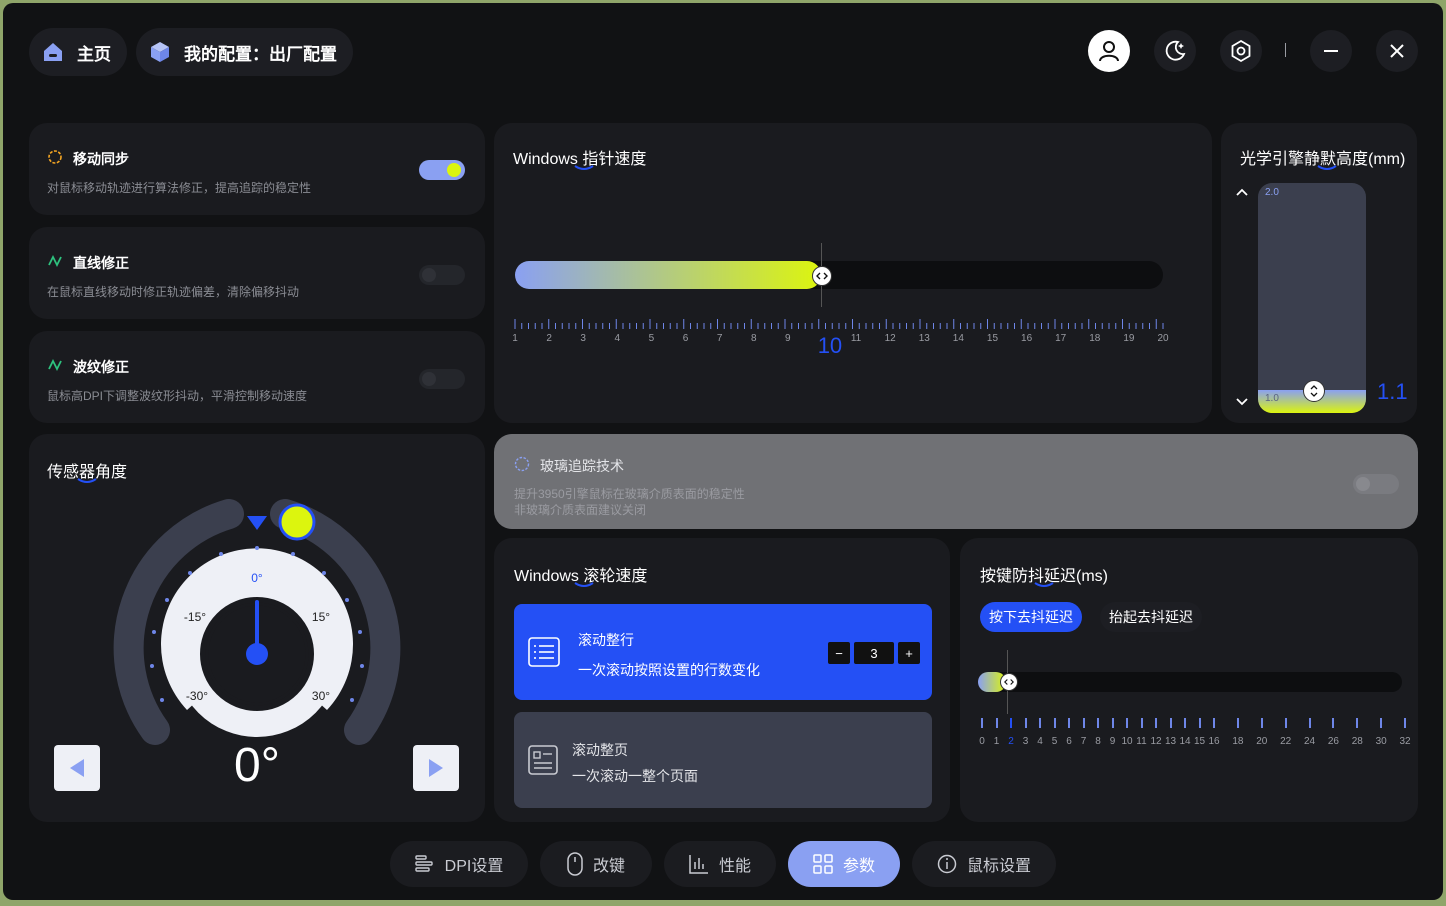 The width and height of the screenshot is (1446, 906). Describe the element at coordinates (442, 170) in the screenshot. I see `motion-sync-toggle` at that location.